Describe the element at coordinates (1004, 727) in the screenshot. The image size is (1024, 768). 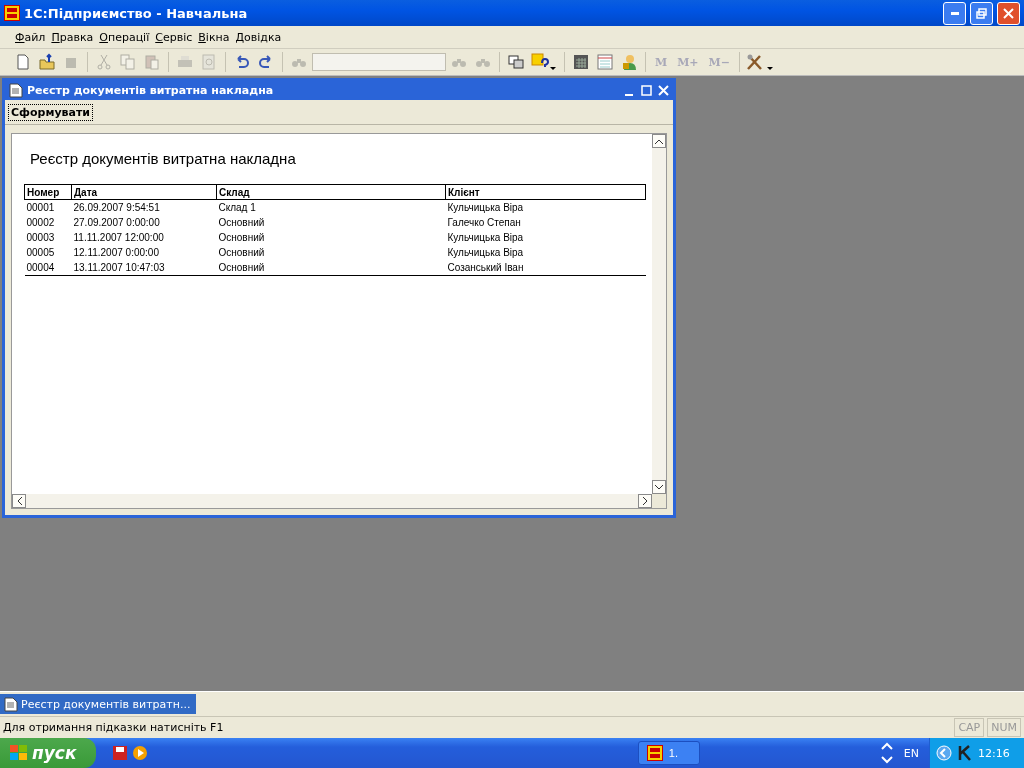
I see `status-indicator: NUM` at that location.